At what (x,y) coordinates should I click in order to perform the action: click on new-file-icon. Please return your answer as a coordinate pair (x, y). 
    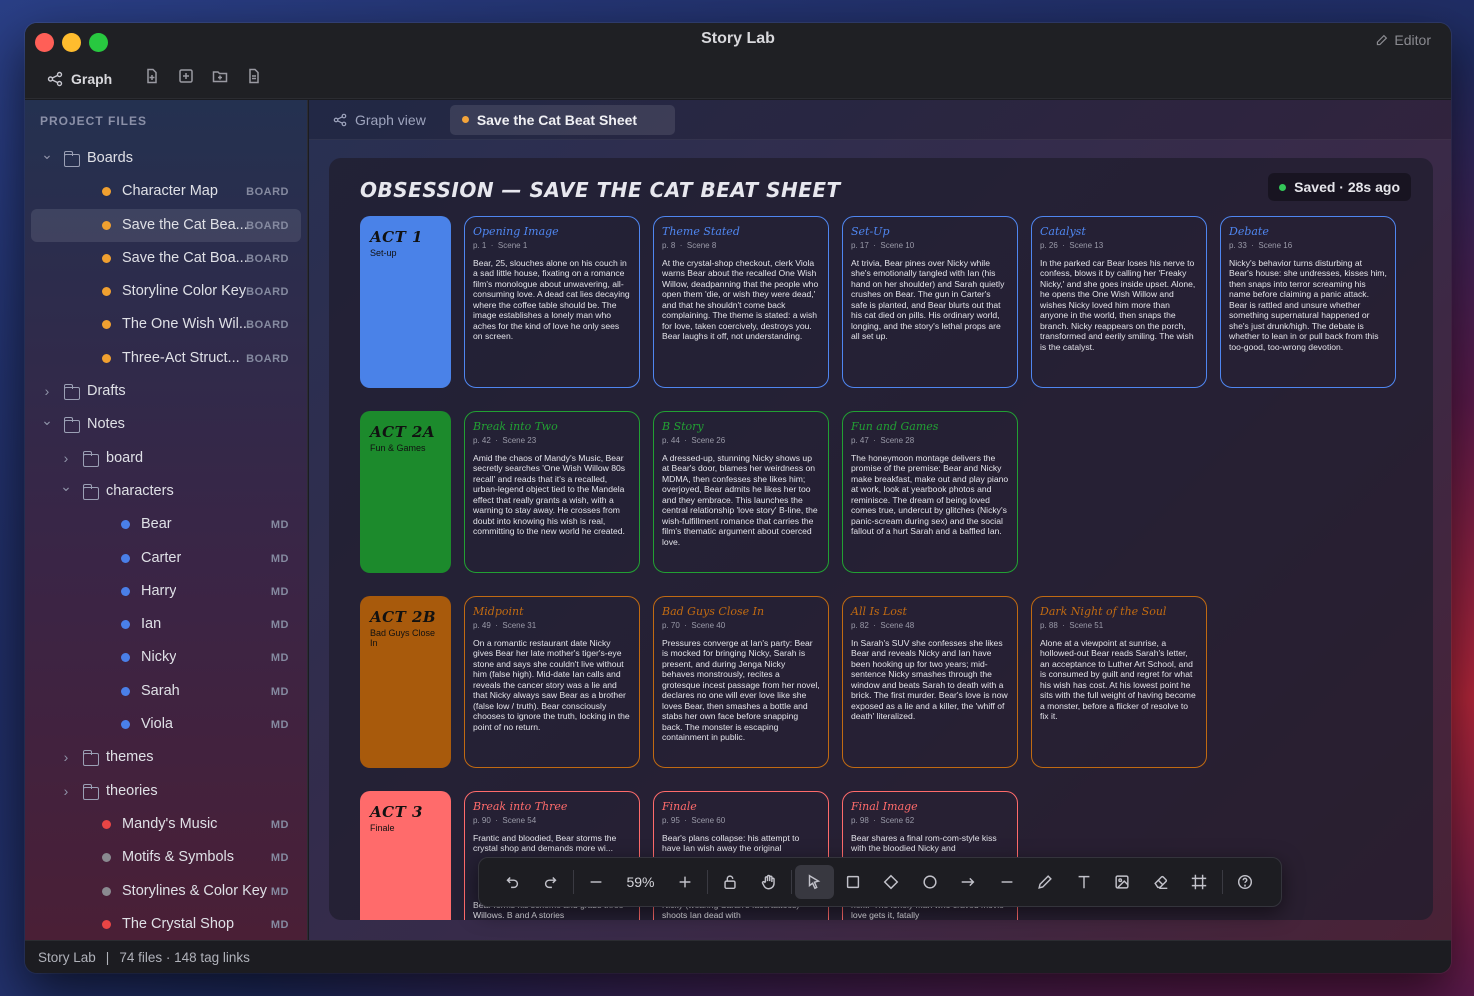
    Looking at the image, I should click on (152, 78).